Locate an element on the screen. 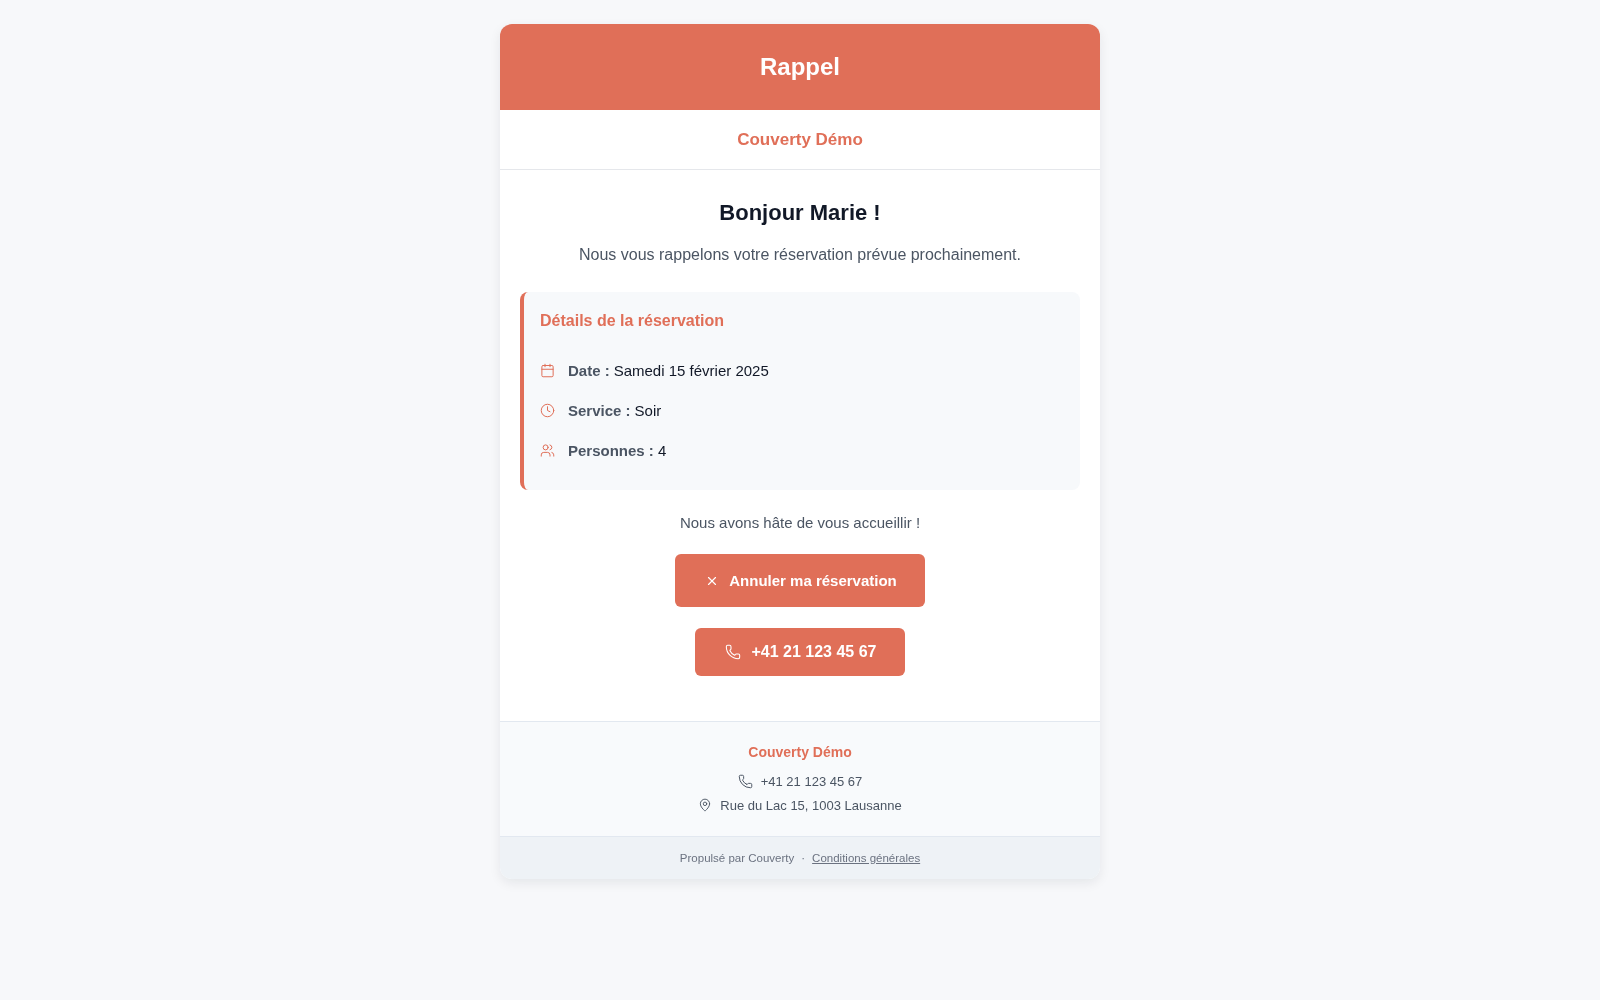  intro-text: Nous vous rappelons votre réservation prévue prochainement. is located at coordinates (800, 255).